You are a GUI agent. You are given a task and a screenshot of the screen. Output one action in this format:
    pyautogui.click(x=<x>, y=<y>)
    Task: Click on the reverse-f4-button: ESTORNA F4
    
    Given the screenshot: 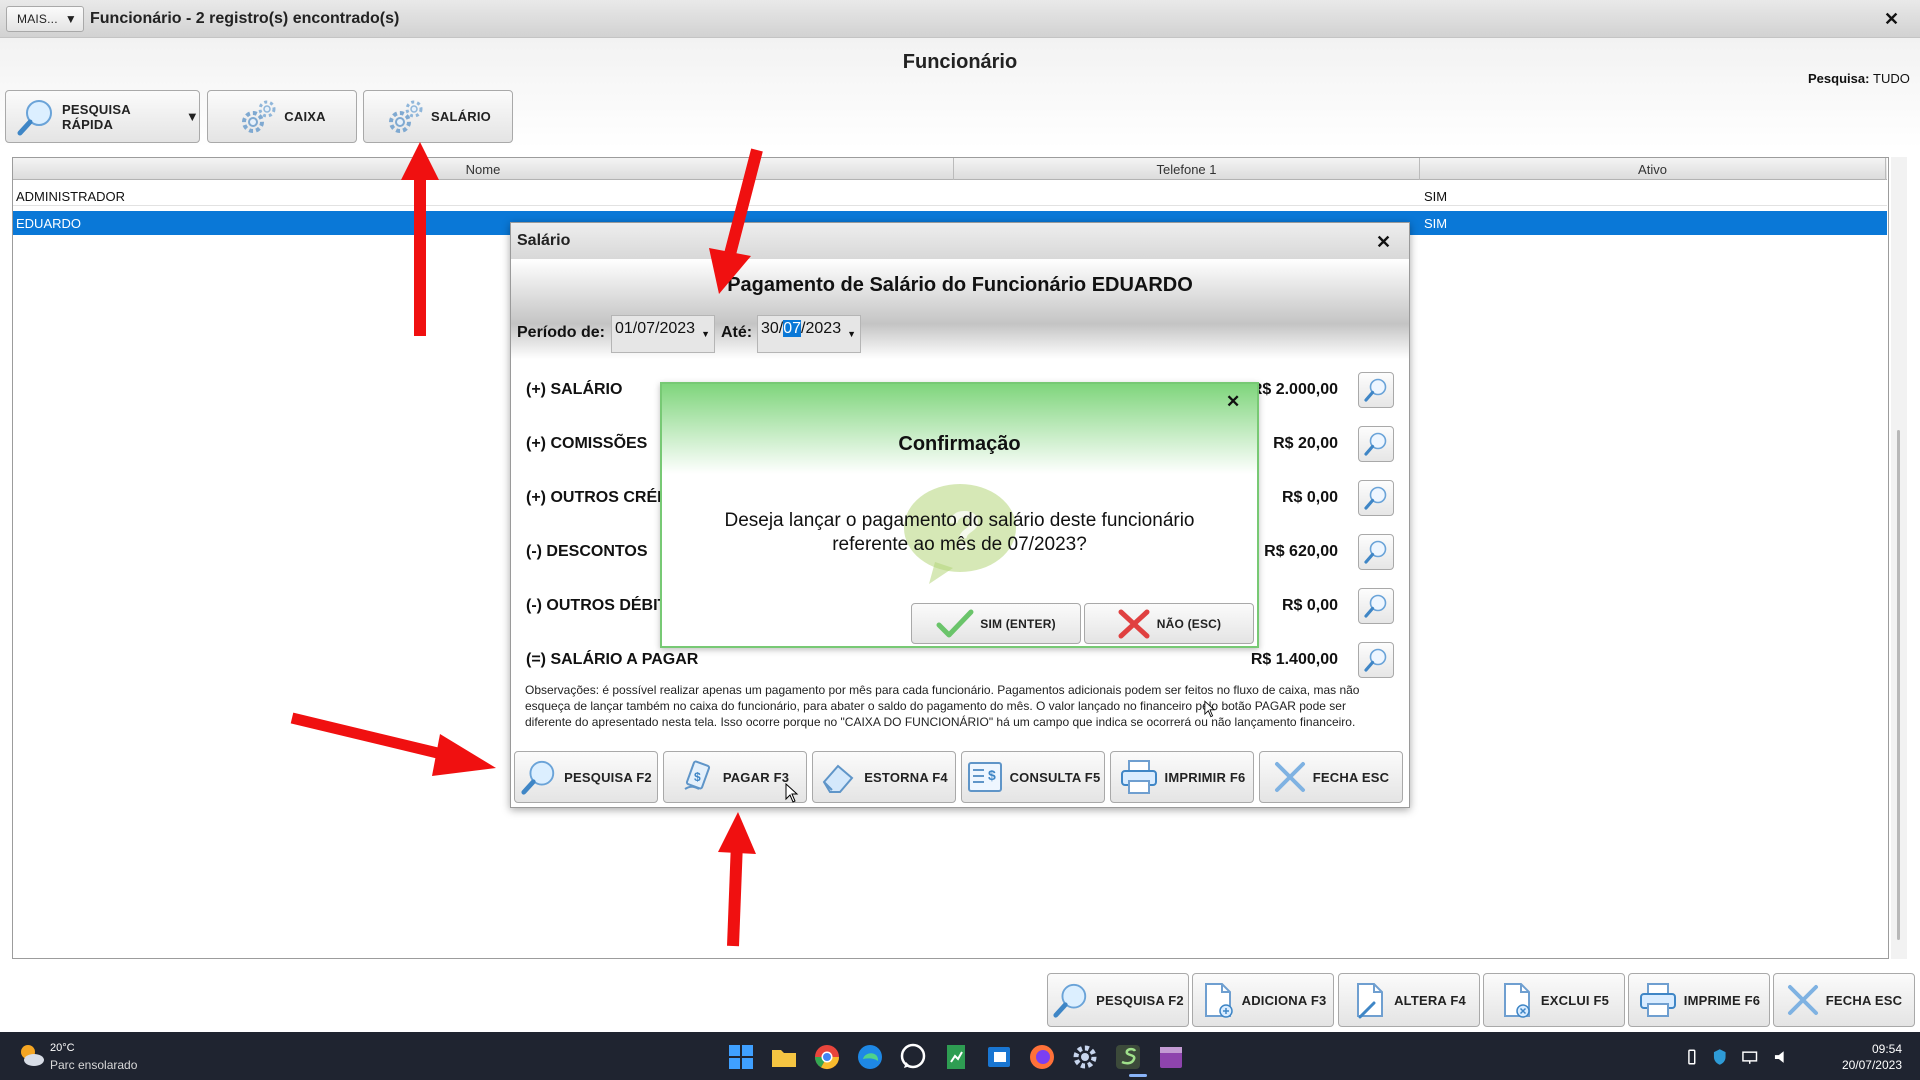 What is the action you would take?
    pyautogui.click(x=884, y=777)
    